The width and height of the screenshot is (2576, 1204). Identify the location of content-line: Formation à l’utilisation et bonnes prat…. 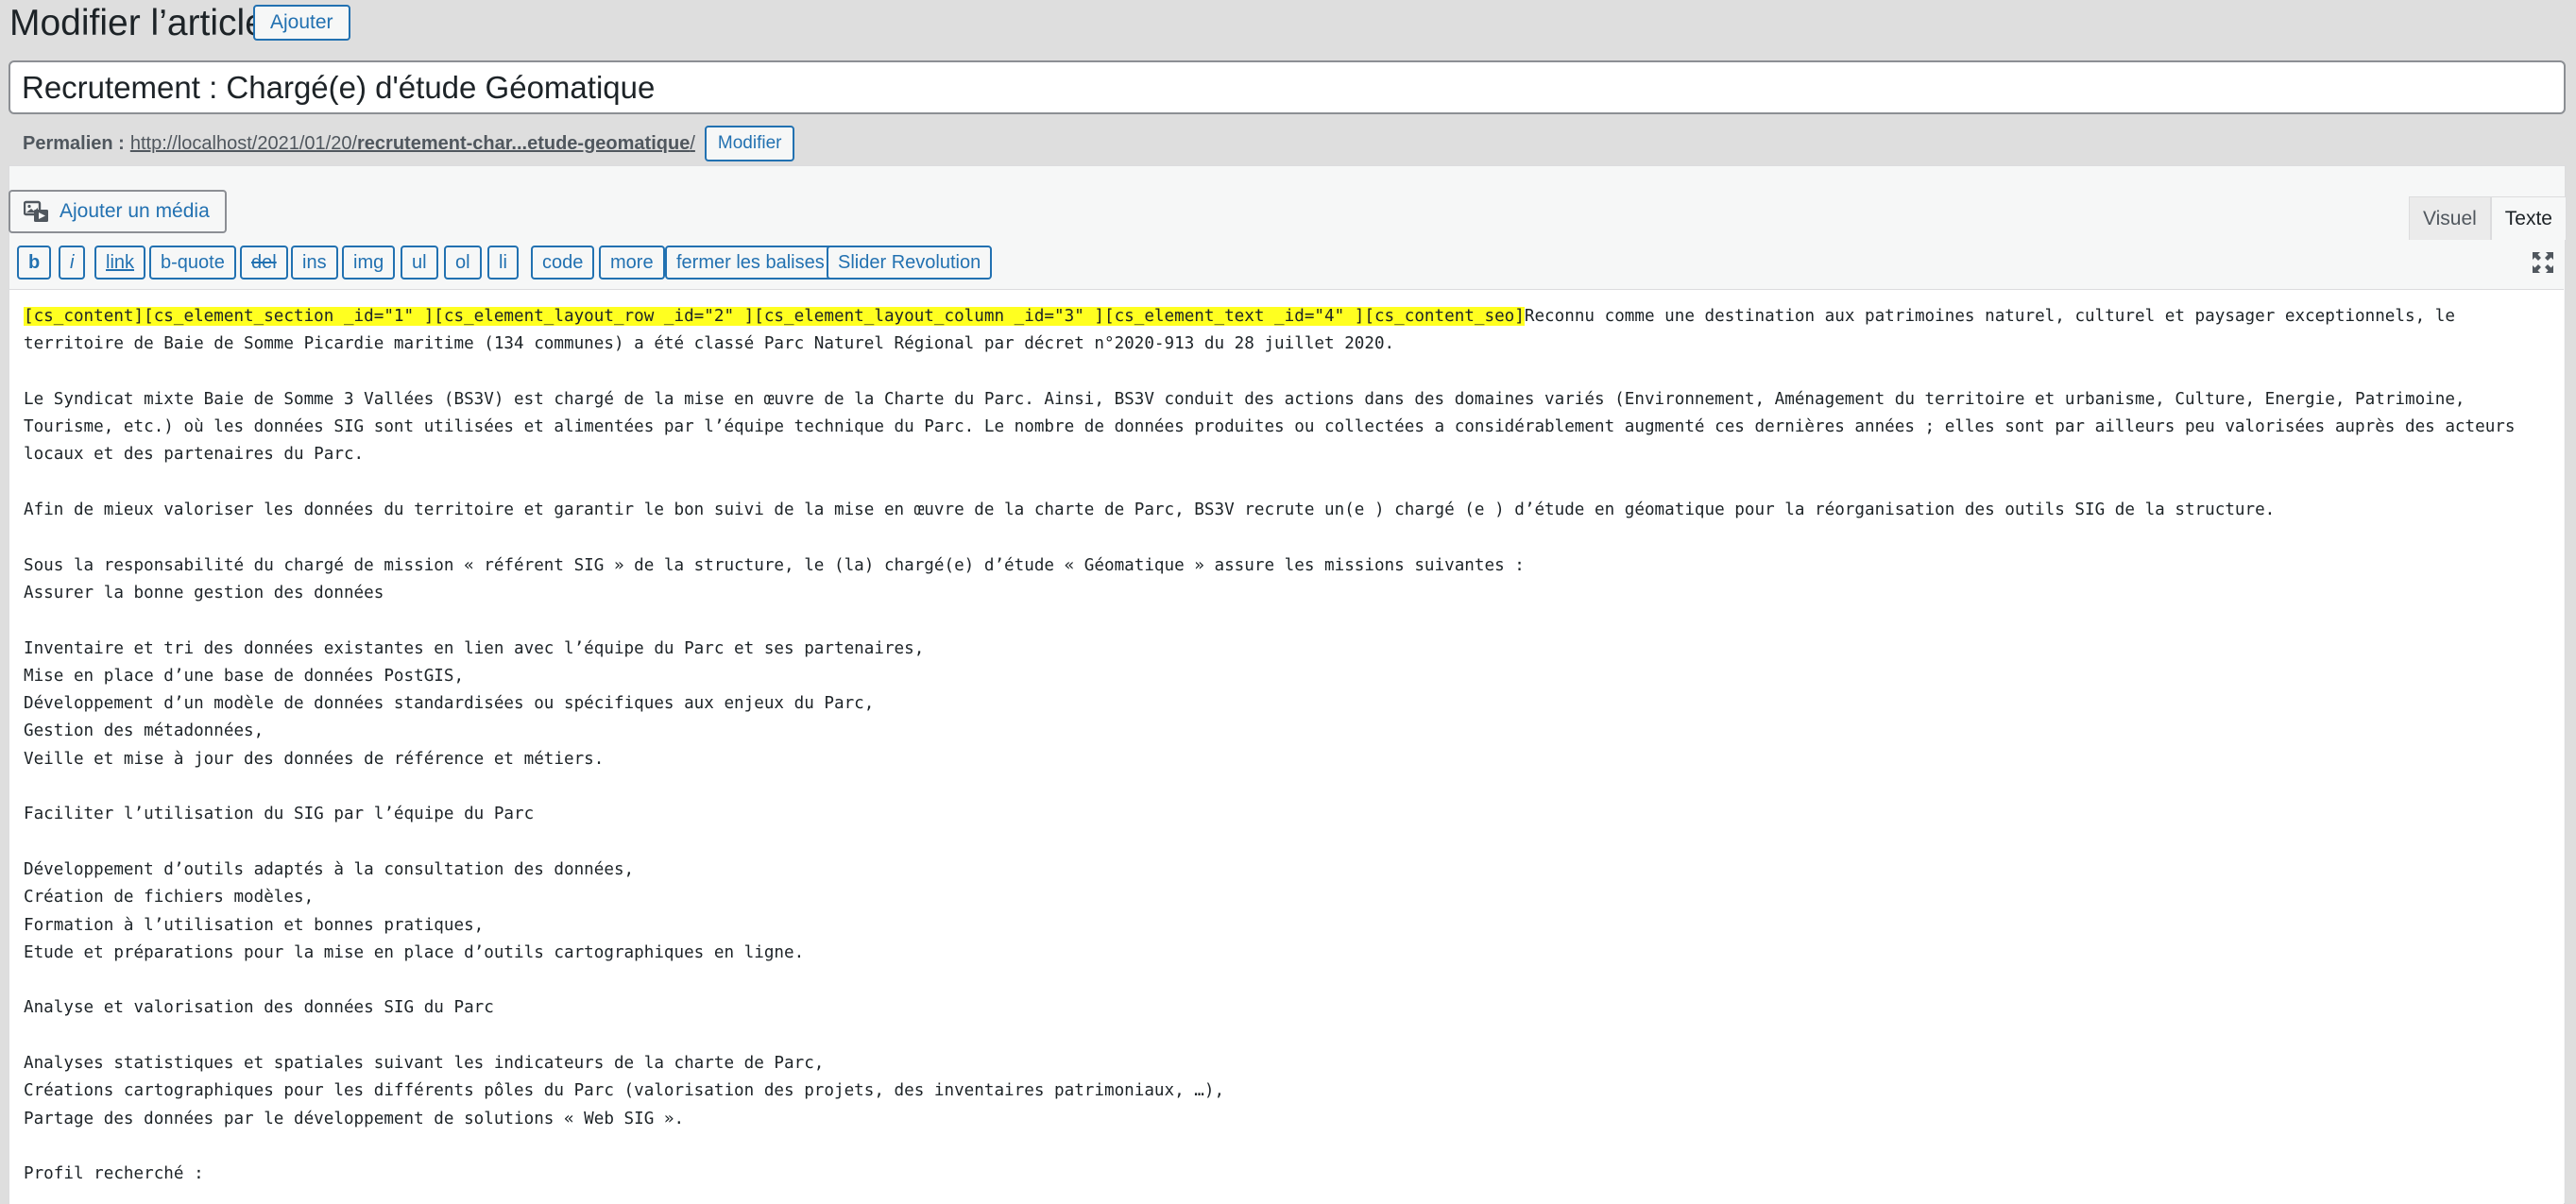
(255, 925).